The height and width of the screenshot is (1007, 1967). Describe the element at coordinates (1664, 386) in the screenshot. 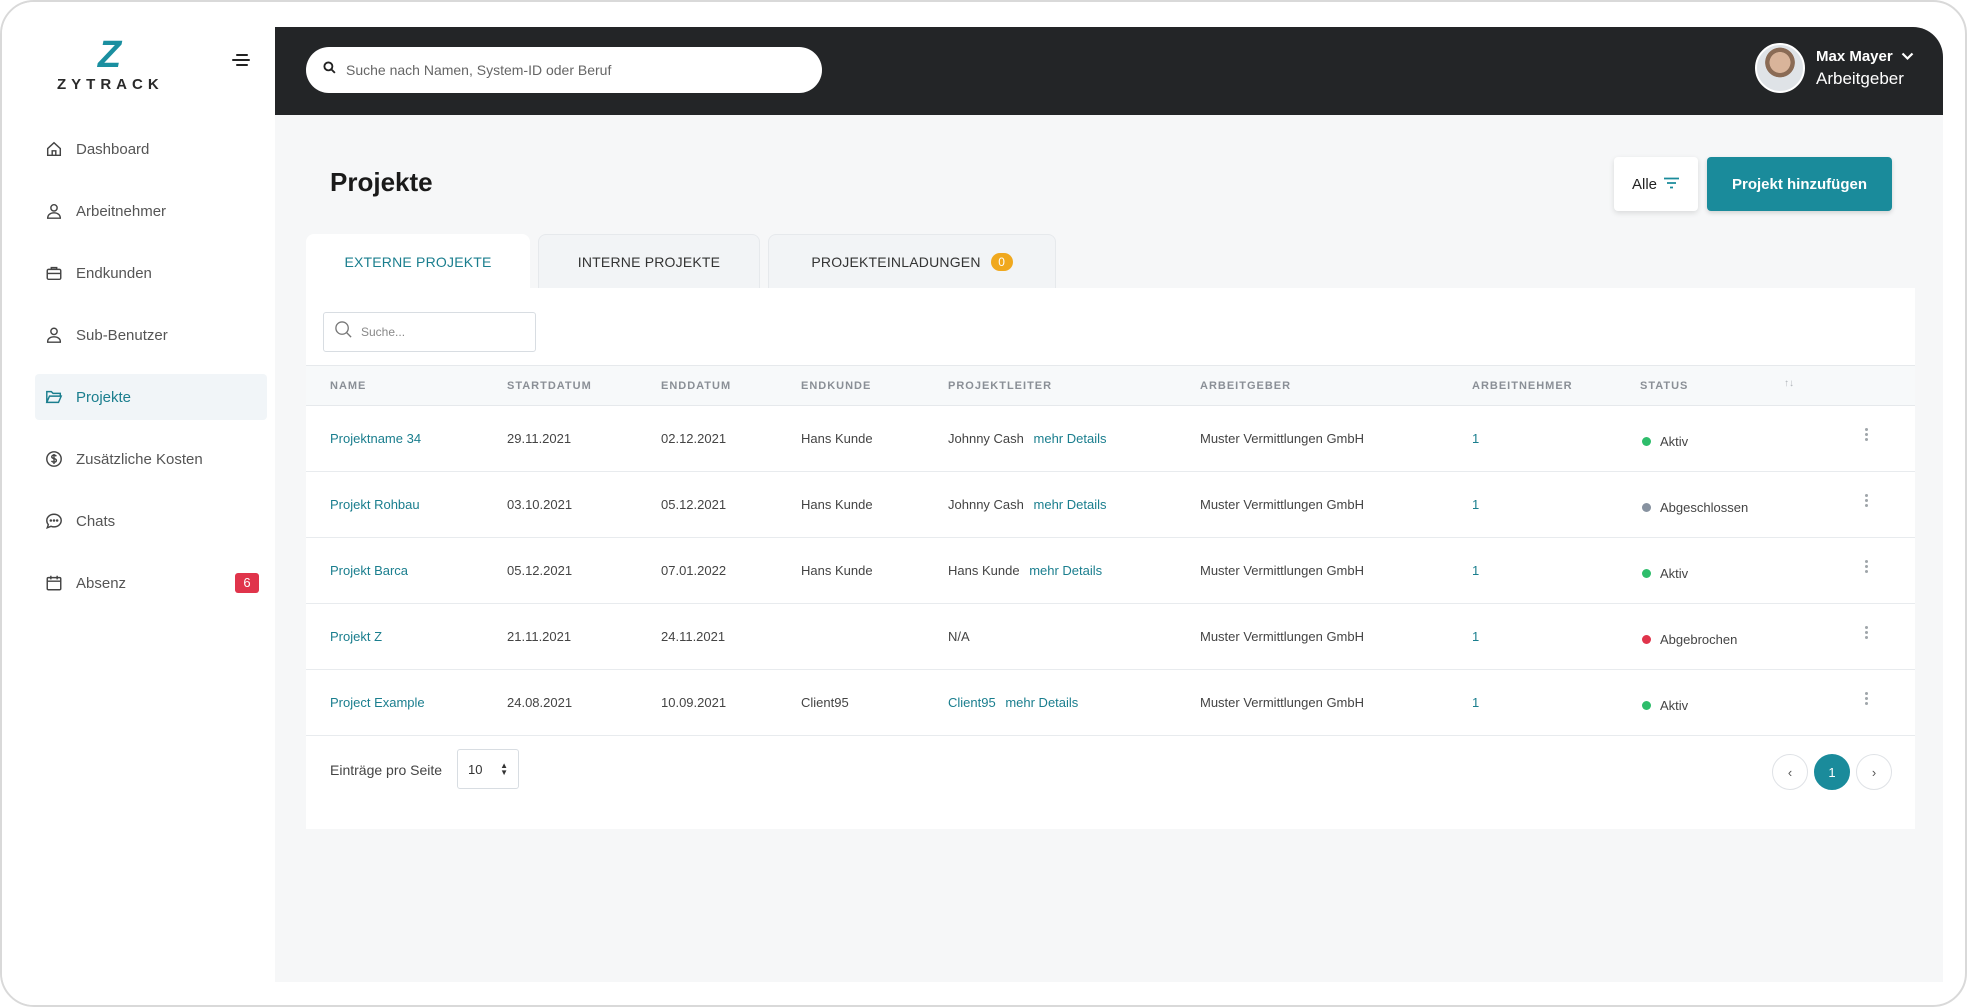

I see `column-header-status: STATUS` at that location.